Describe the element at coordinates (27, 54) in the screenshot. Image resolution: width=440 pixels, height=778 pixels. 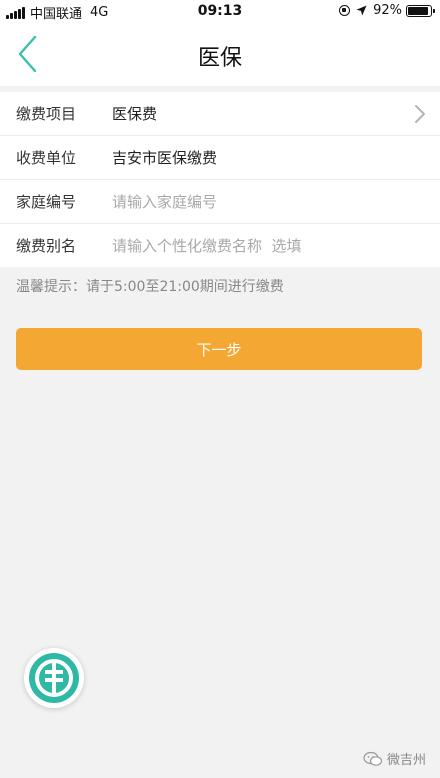
I see `chevron-left-icon` at that location.